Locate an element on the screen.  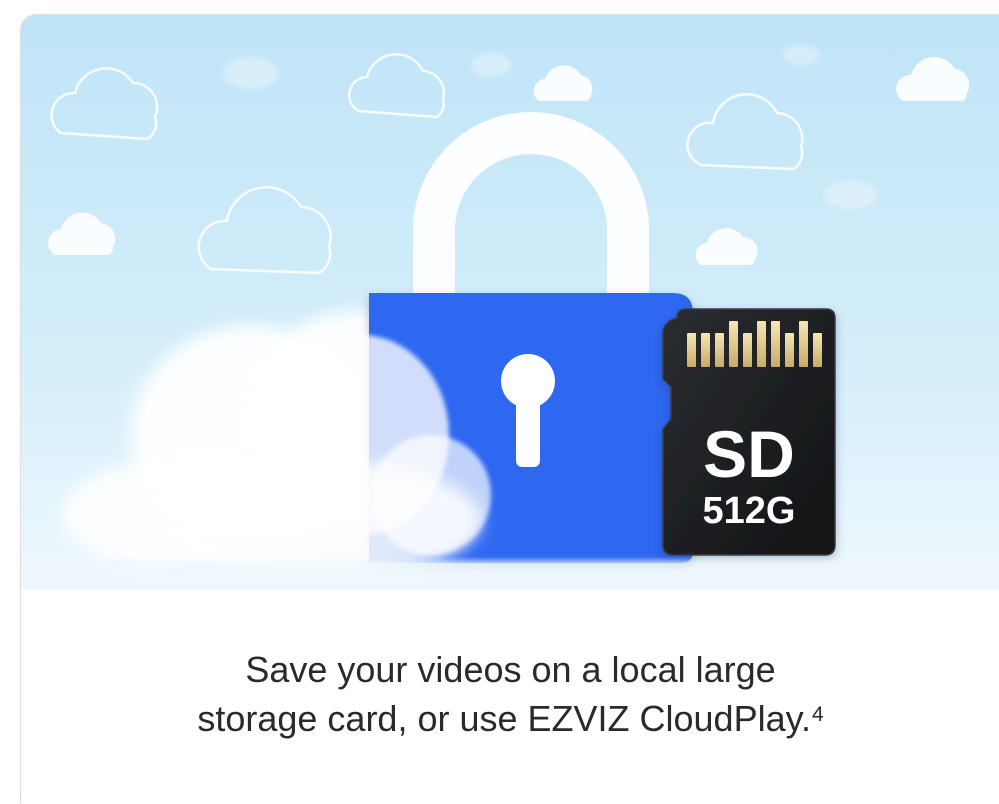
sd-card-label: SD is located at coordinates (749, 454).